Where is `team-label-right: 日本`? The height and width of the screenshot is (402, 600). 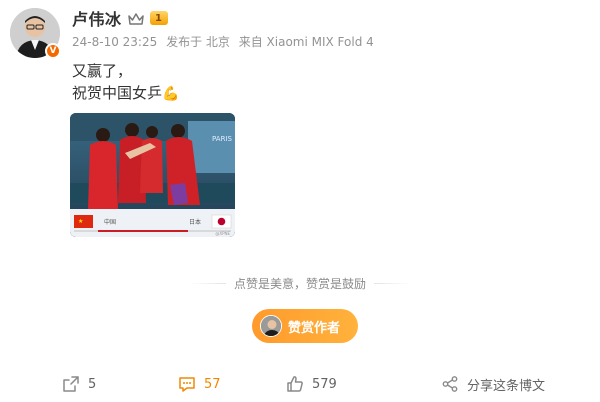 team-label-right: 日本 is located at coordinates (195, 222).